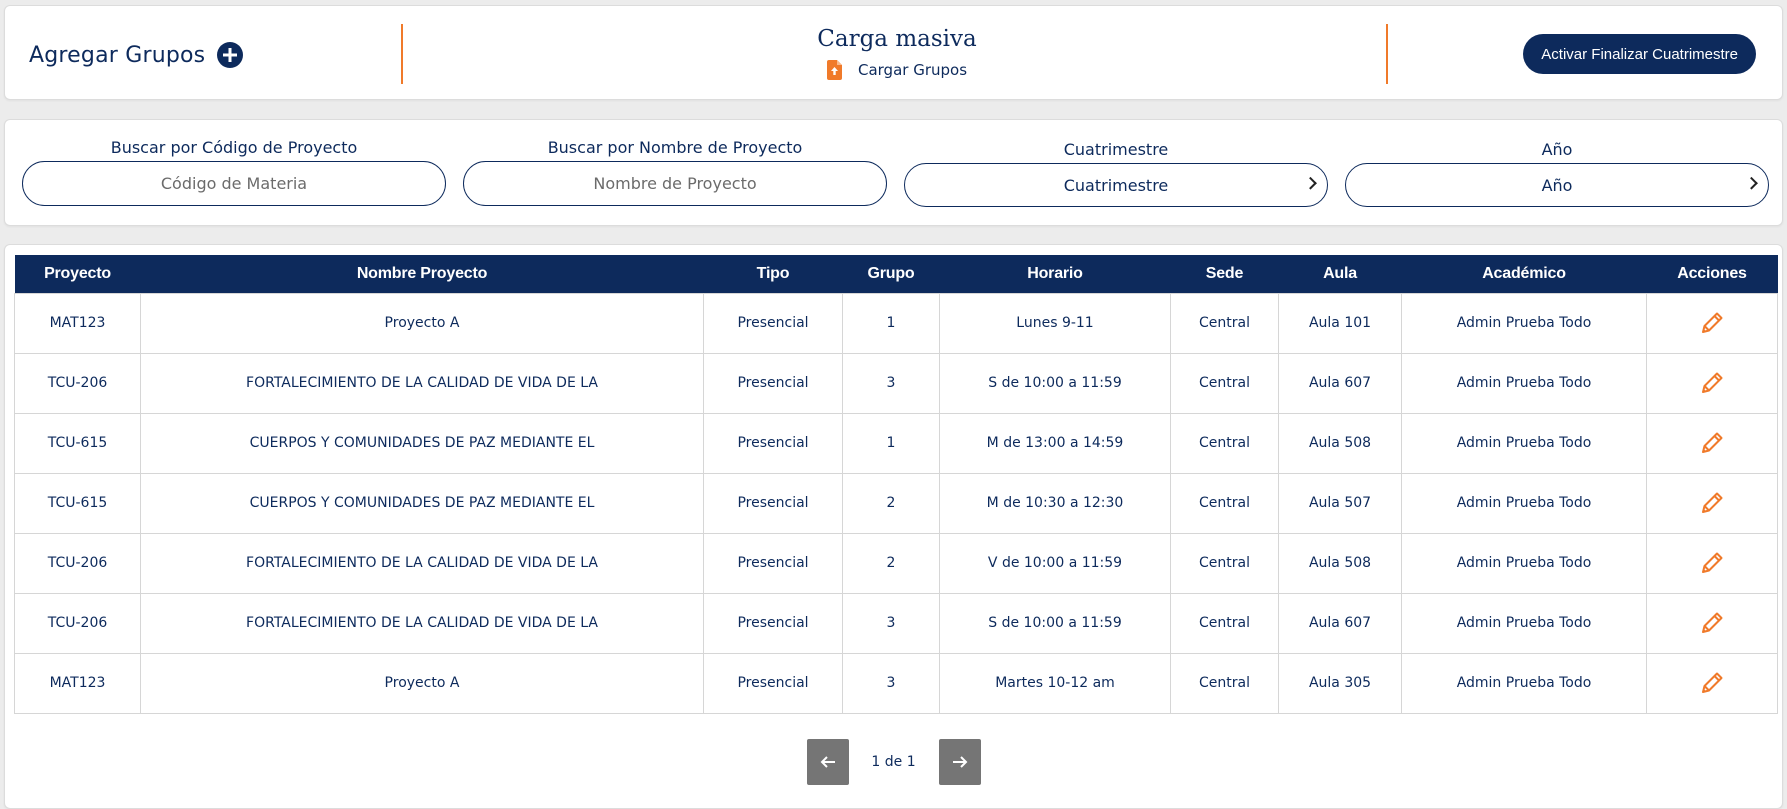 This screenshot has width=1787, height=809. I want to click on next-page-button, so click(959, 762).